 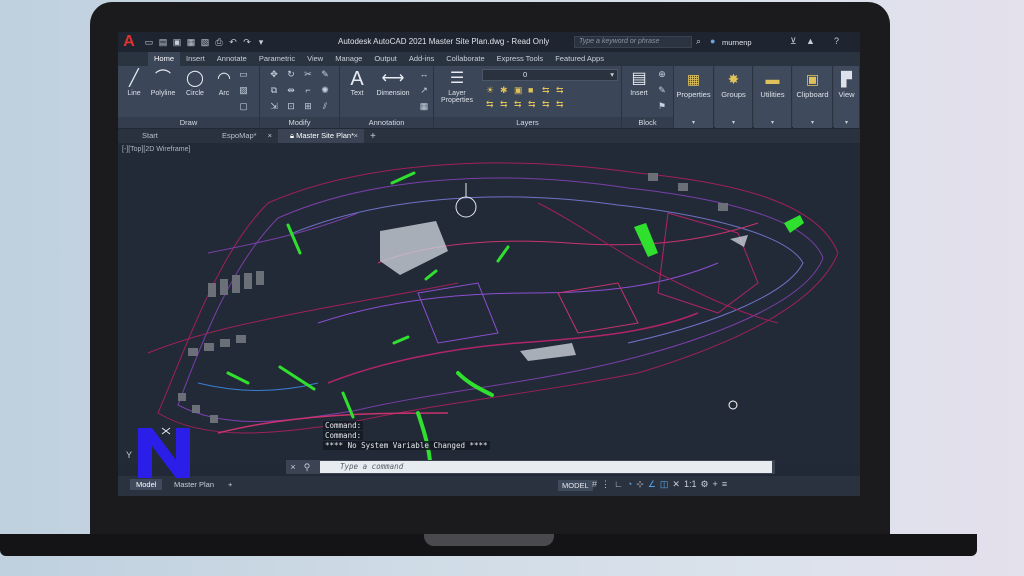 What do you see at coordinates (507, 92) in the screenshot?
I see `layer-freeze-icon: ✱` at bounding box center [507, 92].